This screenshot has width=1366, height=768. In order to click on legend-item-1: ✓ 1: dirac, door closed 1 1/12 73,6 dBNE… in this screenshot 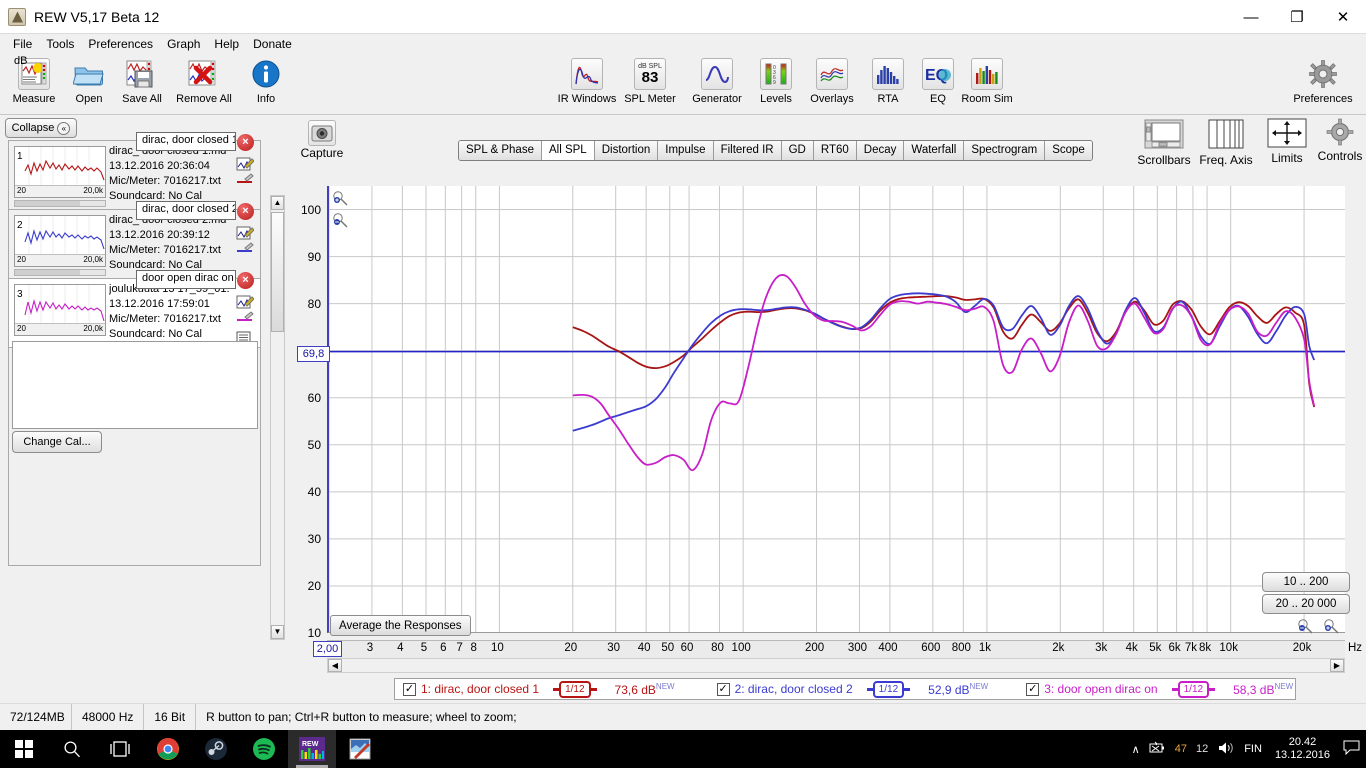, I will do `click(539, 689)`.